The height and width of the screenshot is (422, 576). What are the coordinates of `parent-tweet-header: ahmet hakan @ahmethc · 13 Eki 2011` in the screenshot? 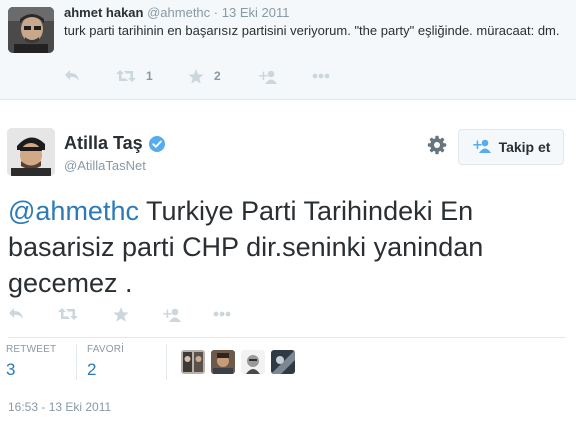 It's located at (176, 12).